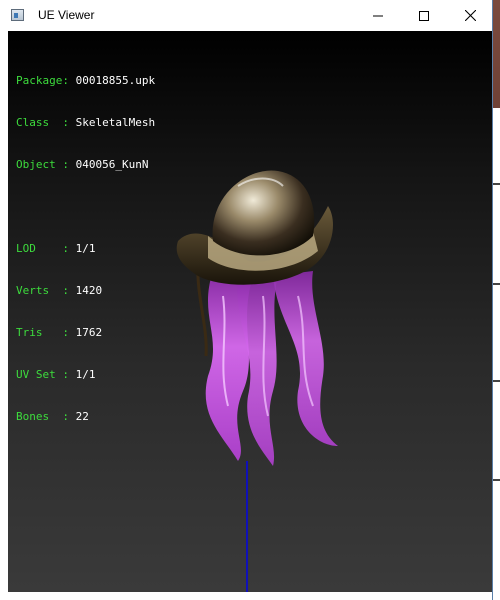  Describe the element at coordinates (46, 416) in the screenshot. I see `info-label: Bones :` at that location.